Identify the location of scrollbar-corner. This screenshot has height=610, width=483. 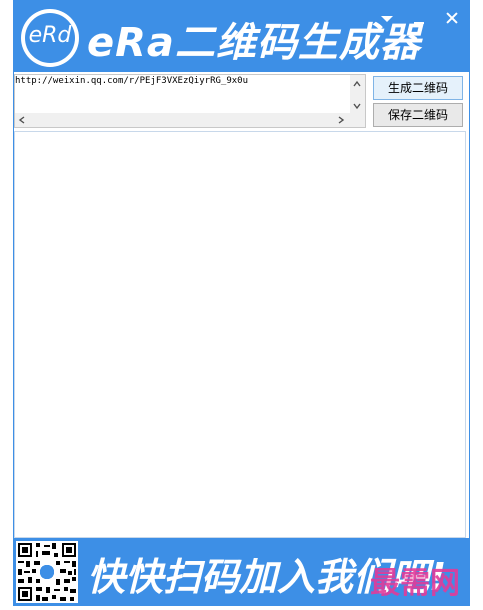
(357, 120).